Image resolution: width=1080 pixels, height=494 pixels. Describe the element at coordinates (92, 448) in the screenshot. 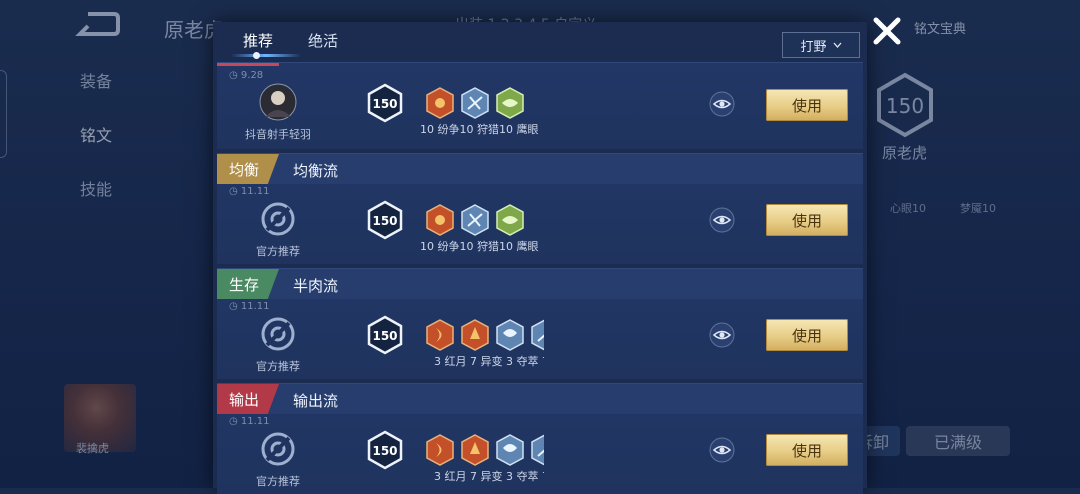

I see `avatar-name: 裴擒虎` at that location.